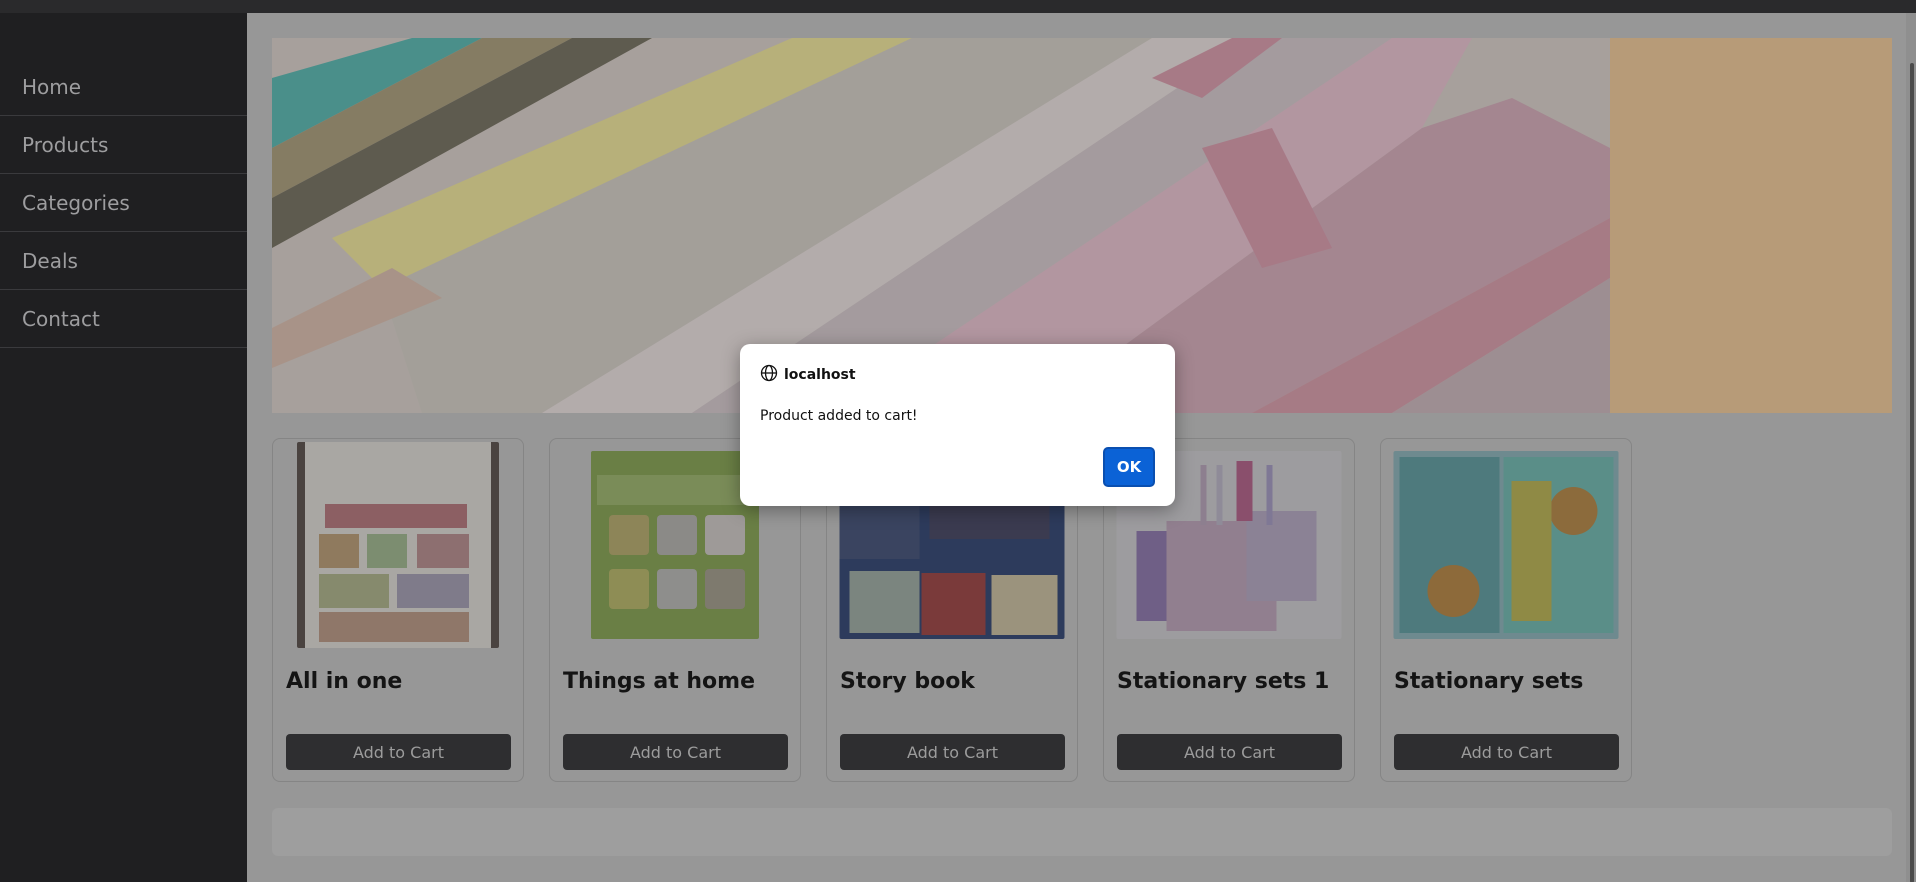  Describe the element at coordinates (1912, 472) in the screenshot. I see `scrollbar-thumb` at that location.